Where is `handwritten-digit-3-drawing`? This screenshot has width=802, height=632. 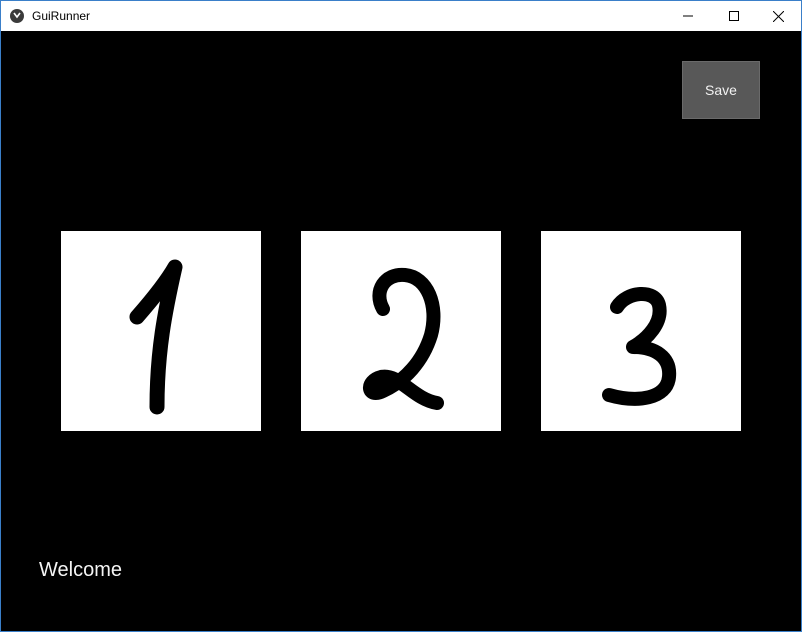 handwritten-digit-3-drawing is located at coordinates (639, 346).